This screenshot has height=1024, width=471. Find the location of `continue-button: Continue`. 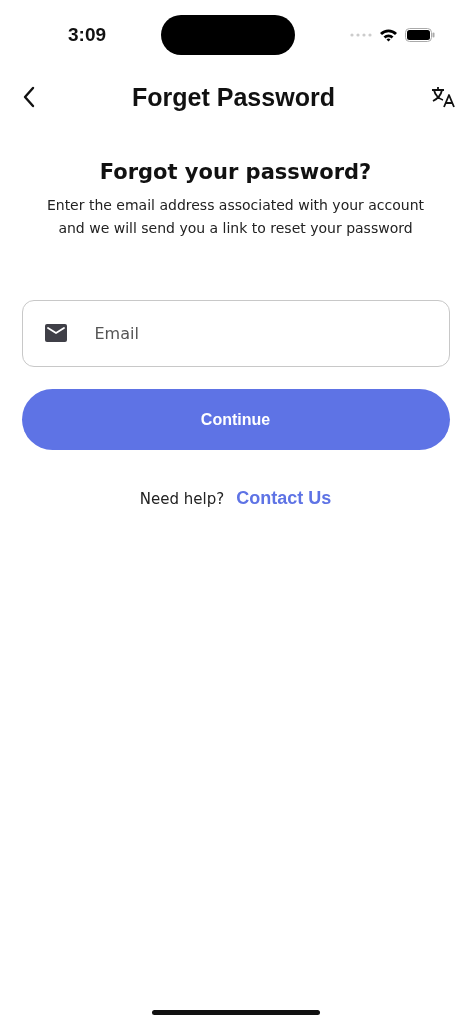

continue-button: Continue is located at coordinates (235, 419).